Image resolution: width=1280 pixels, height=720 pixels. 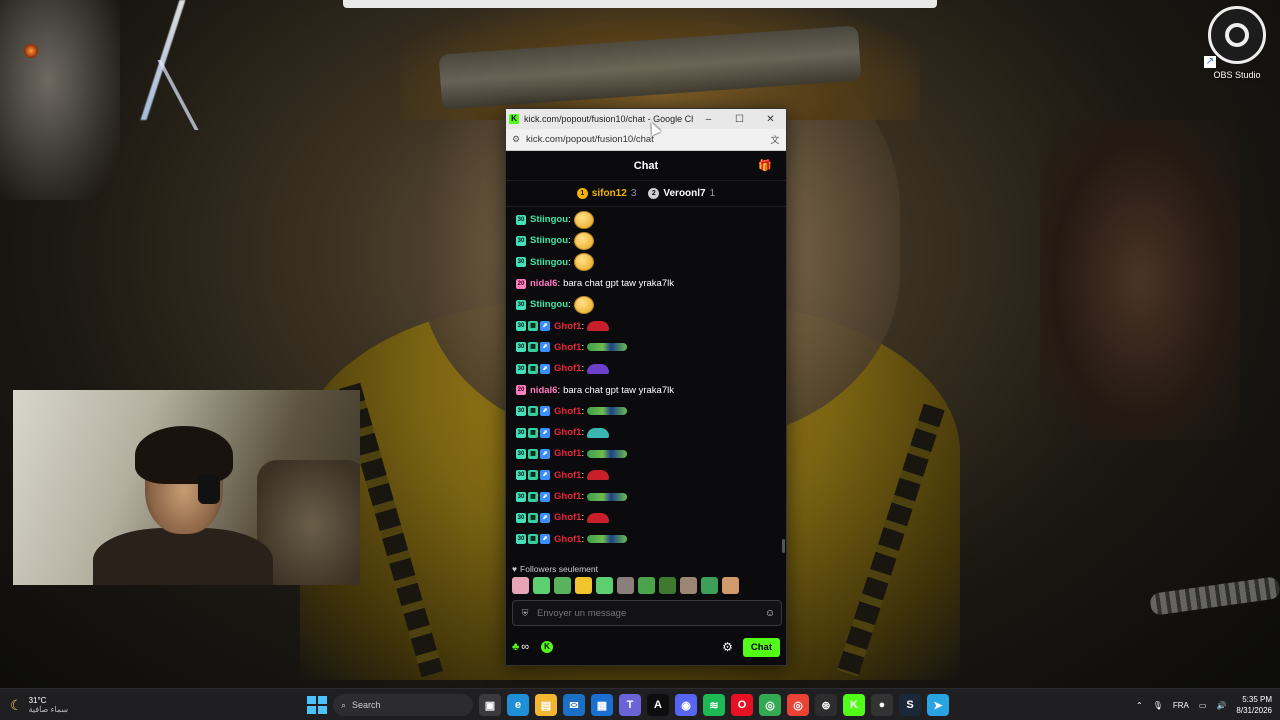 I want to click on kick-logo-icon: K, so click(x=547, y=647).